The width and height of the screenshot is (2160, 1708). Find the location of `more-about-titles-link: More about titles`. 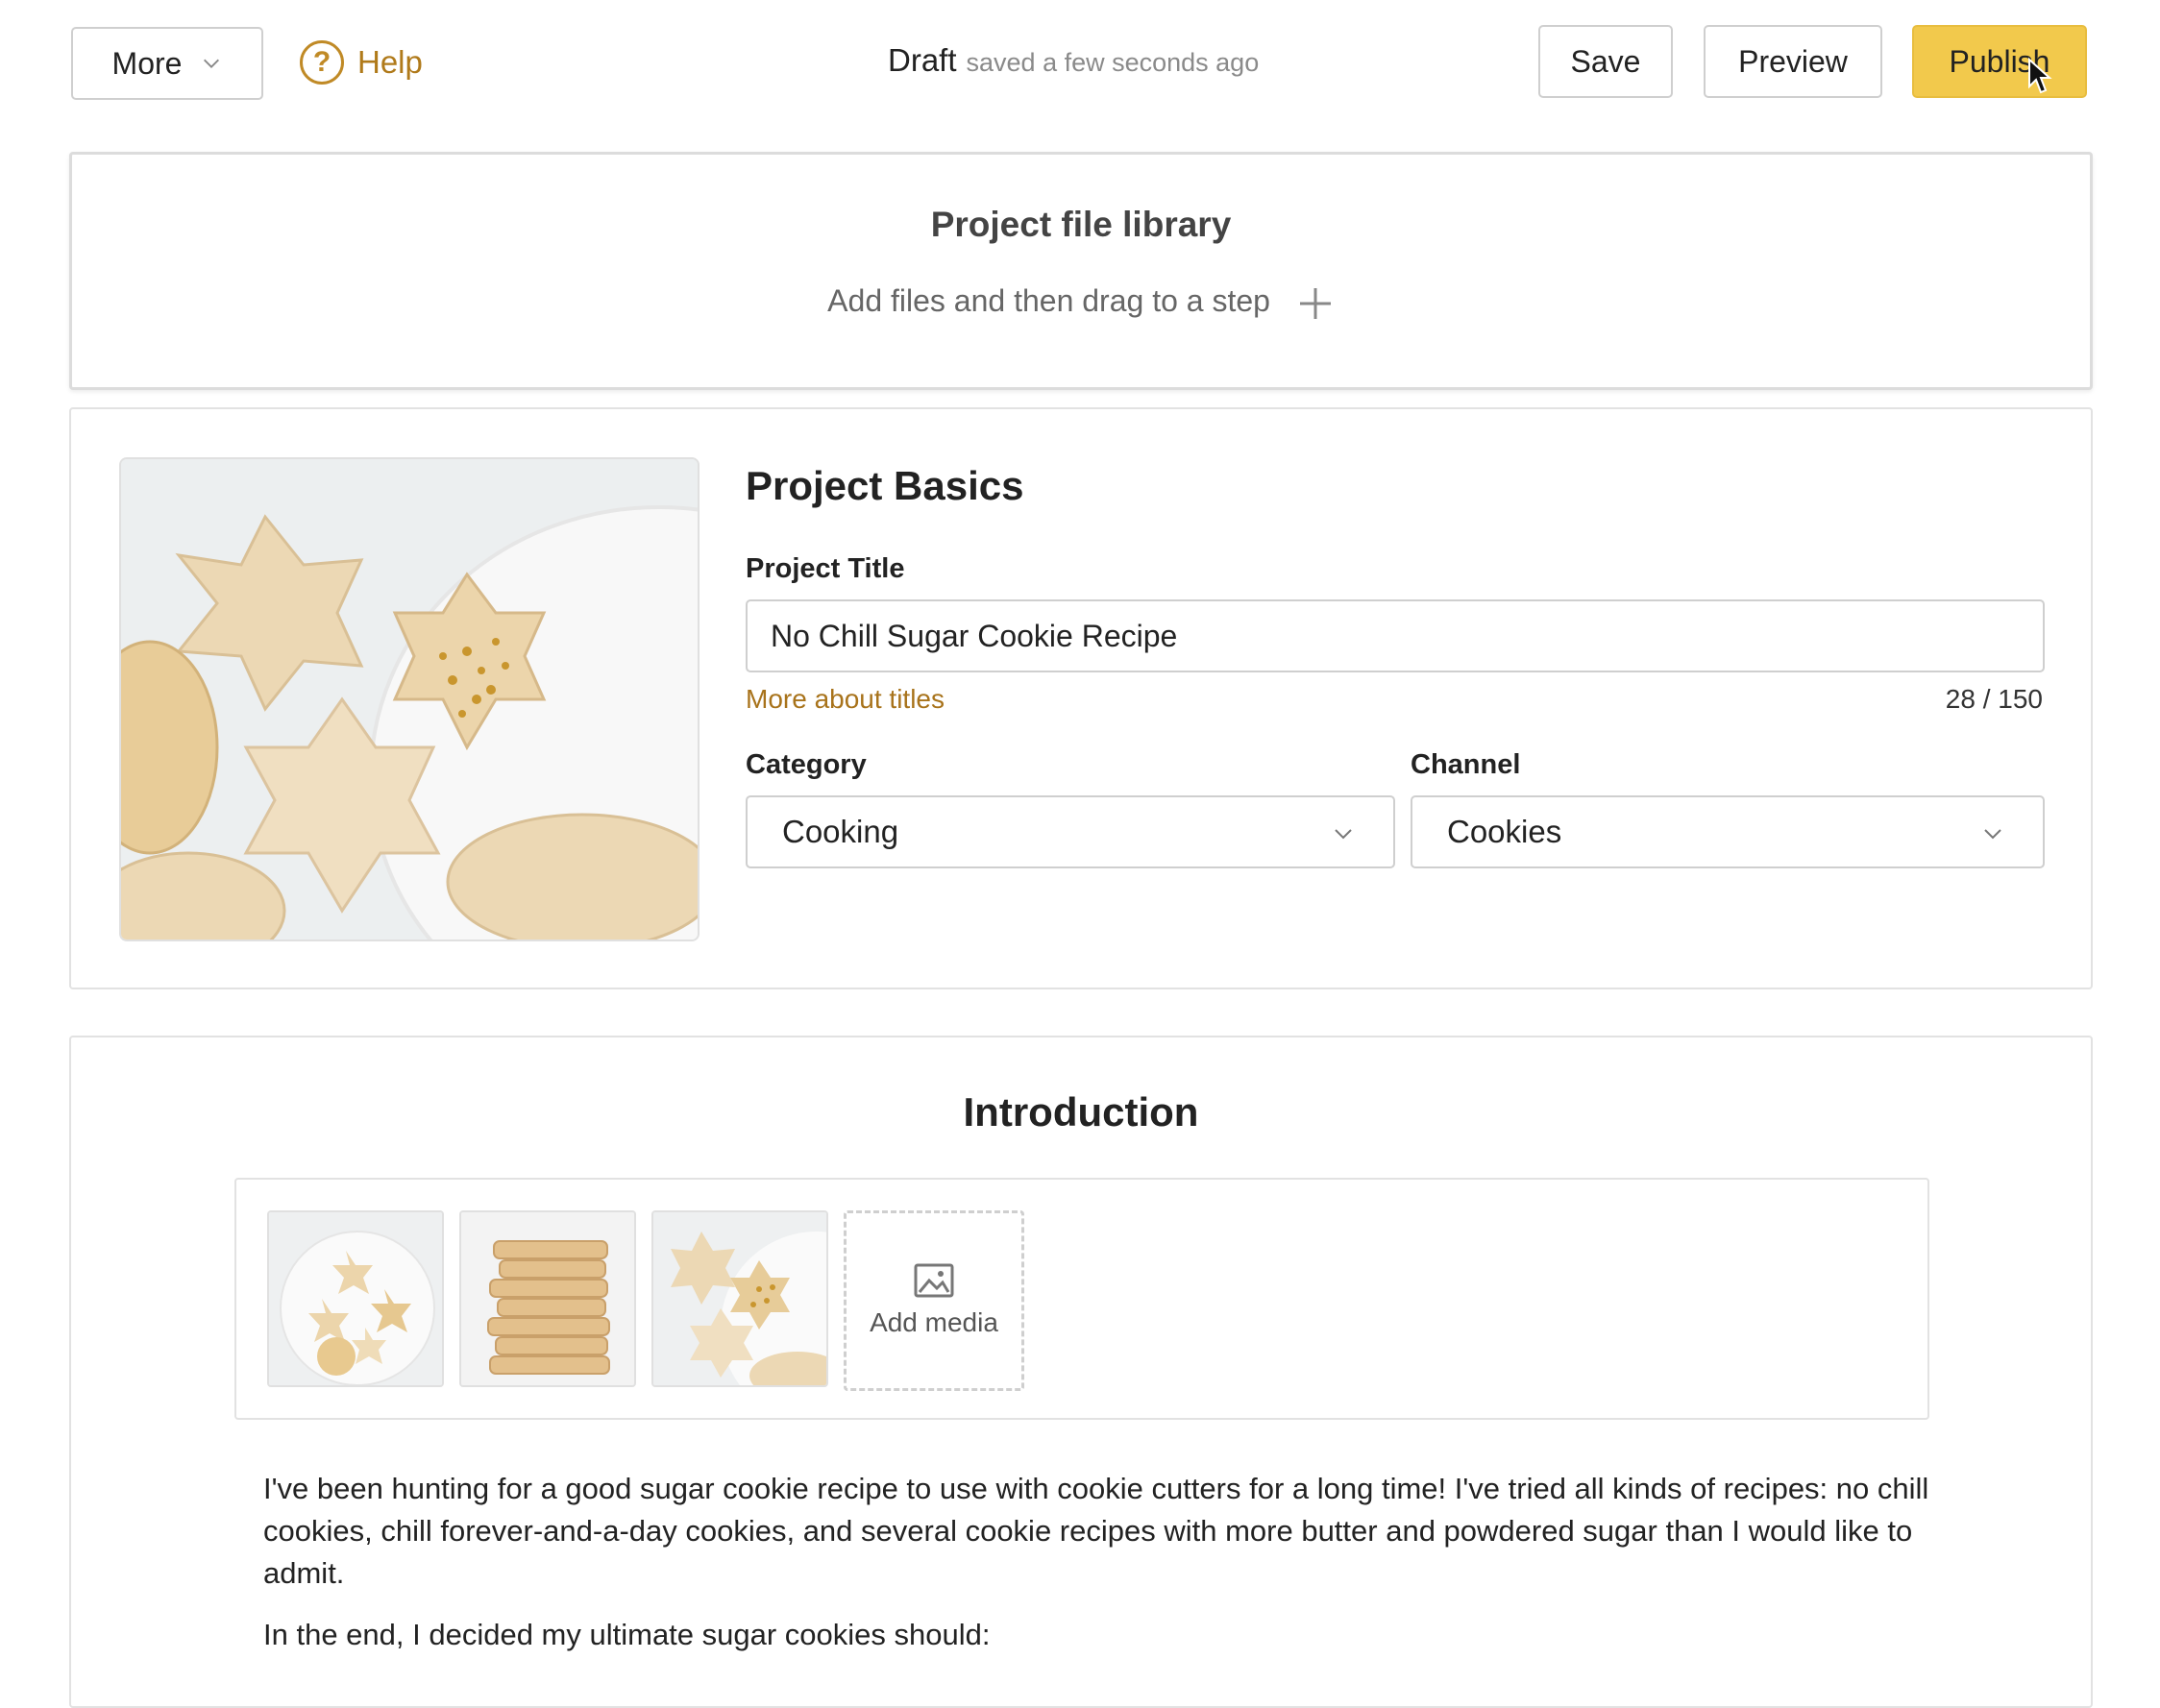

more-about-titles-link: More about titles is located at coordinates (845, 699).